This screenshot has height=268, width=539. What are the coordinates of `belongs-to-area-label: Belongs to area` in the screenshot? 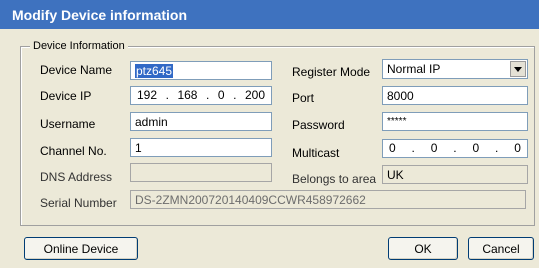 It's located at (334, 179).